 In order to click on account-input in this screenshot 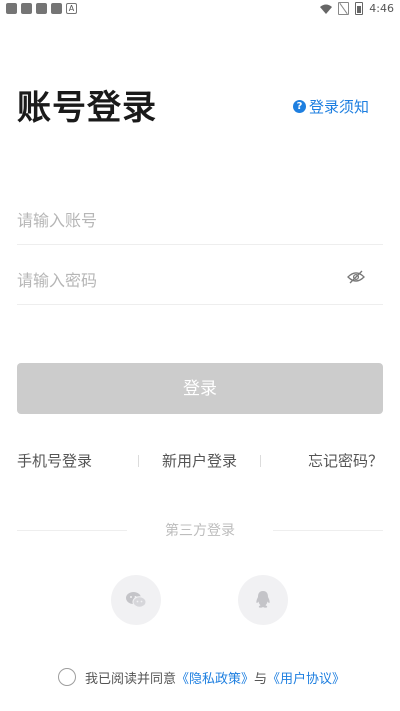, I will do `click(177, 220)`.